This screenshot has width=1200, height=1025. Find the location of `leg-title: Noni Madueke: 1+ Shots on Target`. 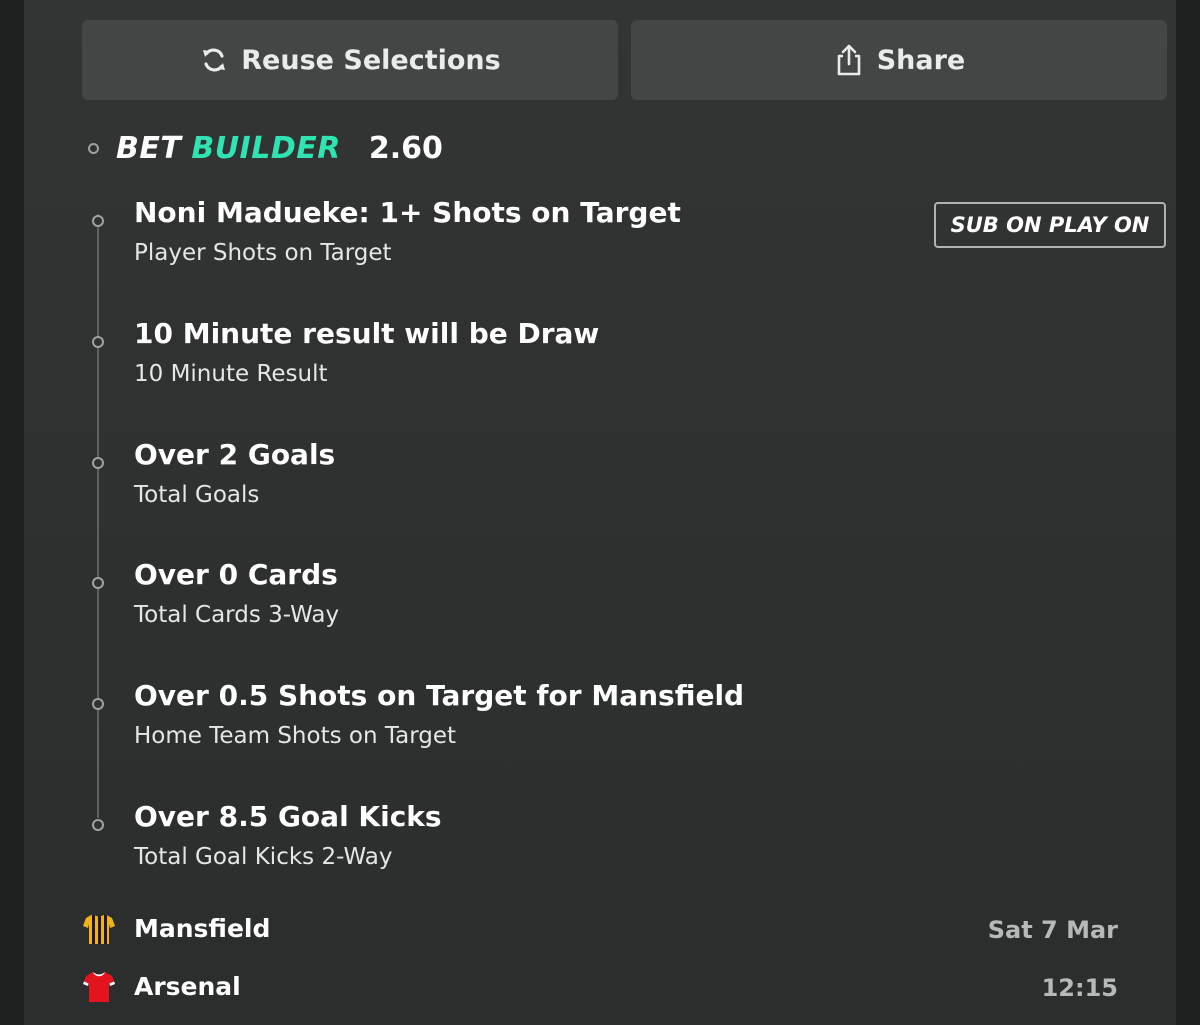

leg-title: Noni Madueke: 1+ Shots on Target is located at coordinates (407, 212).